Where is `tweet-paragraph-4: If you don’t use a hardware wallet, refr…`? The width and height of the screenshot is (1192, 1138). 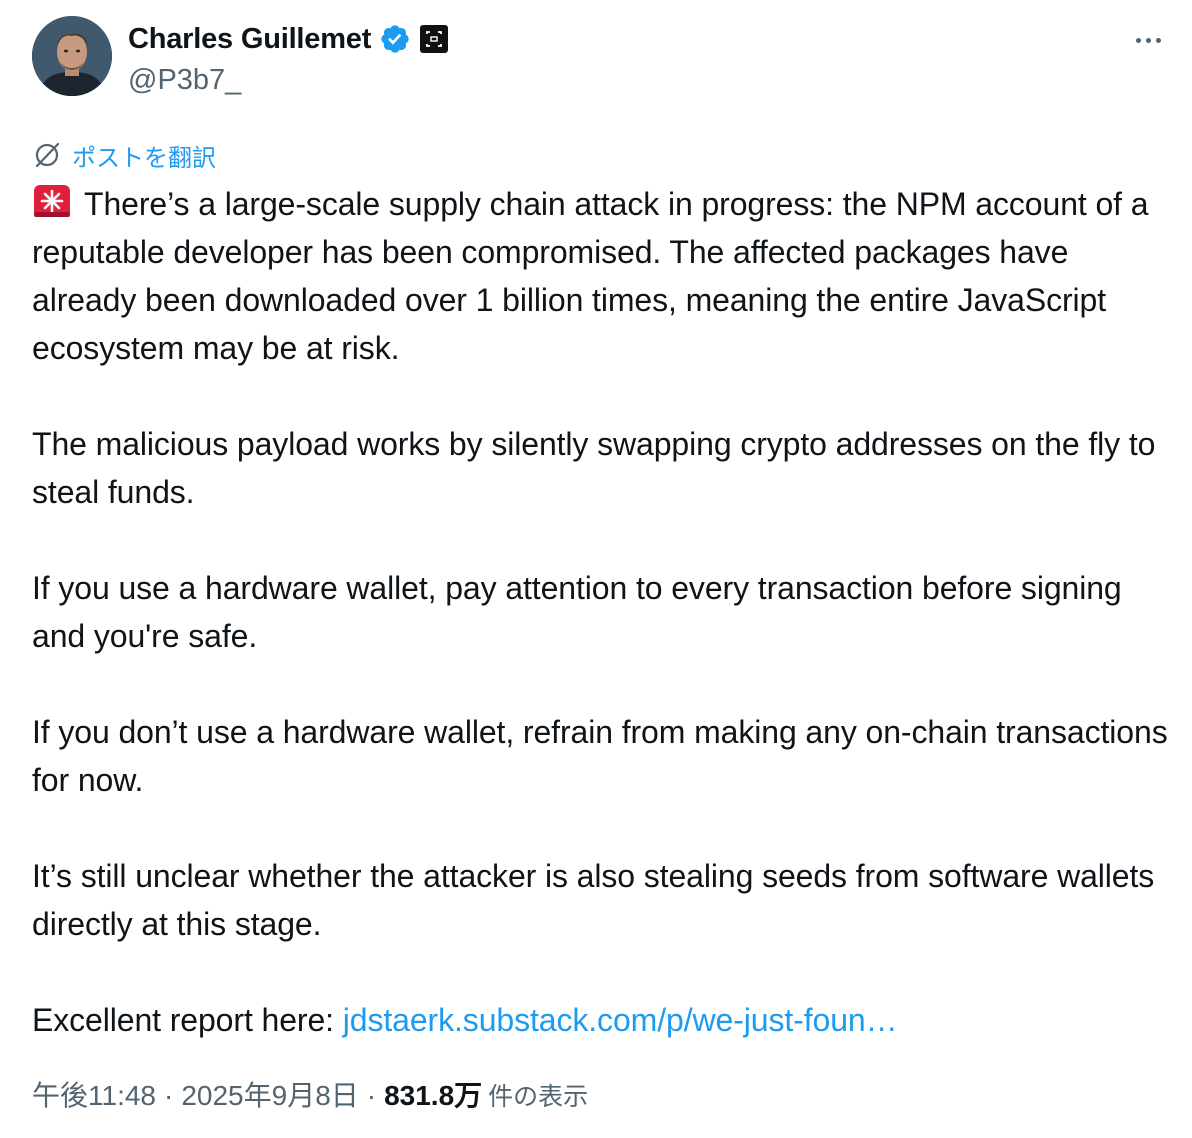 tweet-paragraph-4: If you don’t use a hardware wallet, refr… is located at coordinates (600, 756).